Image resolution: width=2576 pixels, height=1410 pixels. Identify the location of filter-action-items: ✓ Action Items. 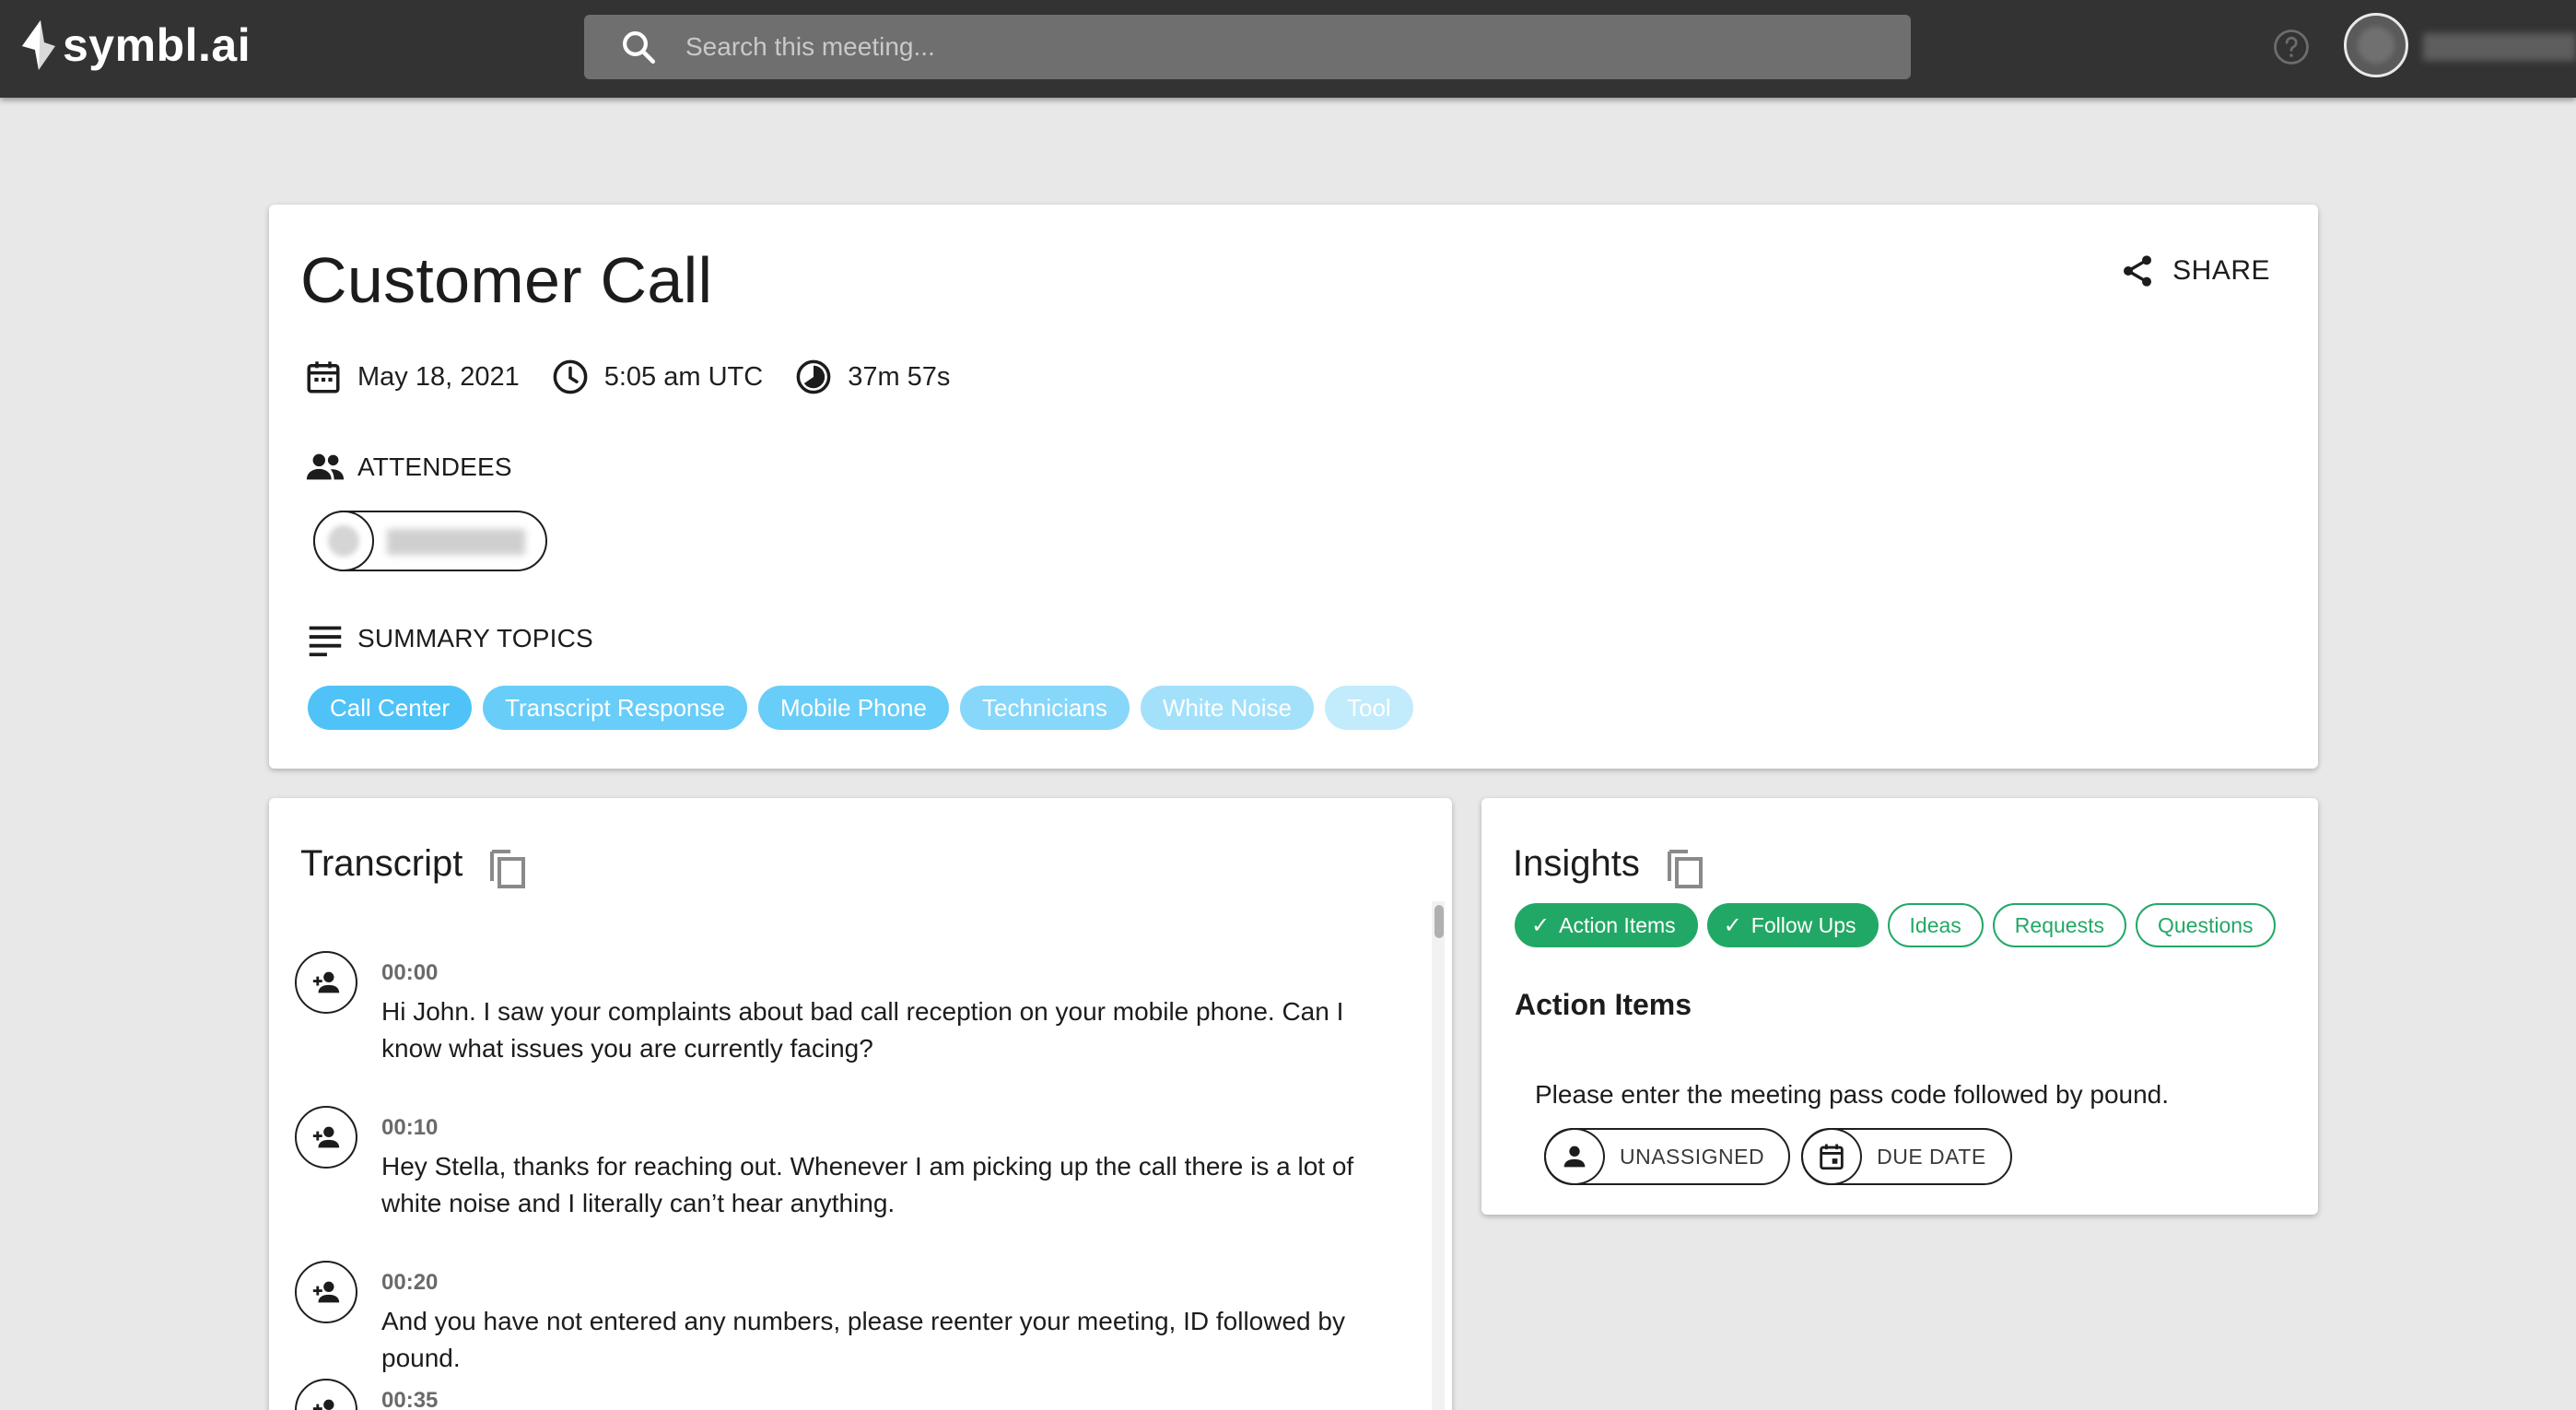
(1606, 925).